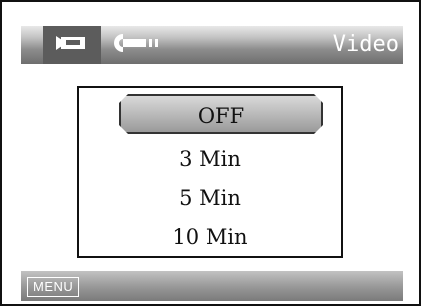 The image size is (421, 306). I want to click on tab-video, so click(72, 45).